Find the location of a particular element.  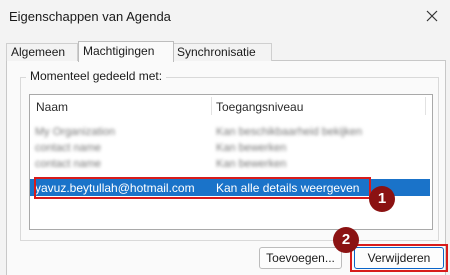

shared-with-label: Momenteel gedeeld met: is located at coordinates (96, 76).